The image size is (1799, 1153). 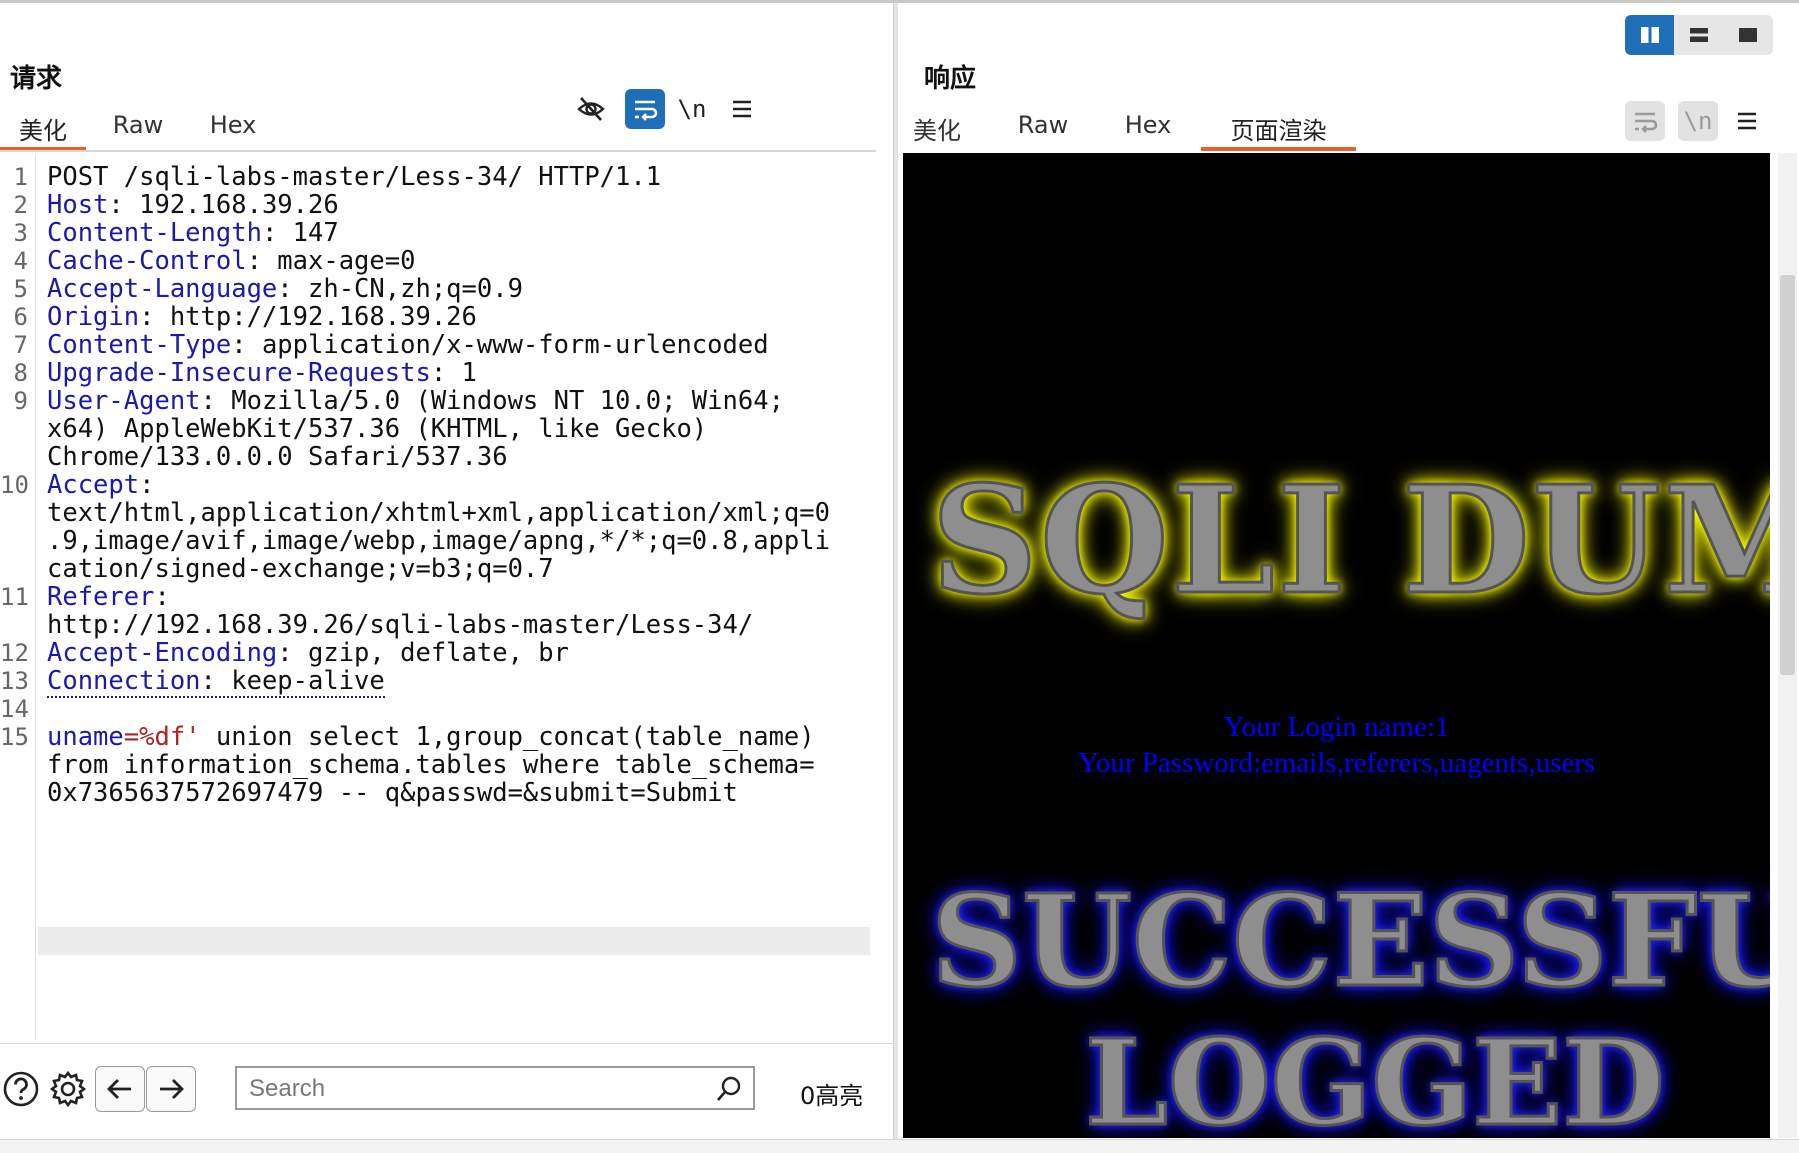 I want to click on line-number-gutter: 1 2 3 4 5 6 7 8 9 10 11 12 13 14 15, so click(x=18, y=597).